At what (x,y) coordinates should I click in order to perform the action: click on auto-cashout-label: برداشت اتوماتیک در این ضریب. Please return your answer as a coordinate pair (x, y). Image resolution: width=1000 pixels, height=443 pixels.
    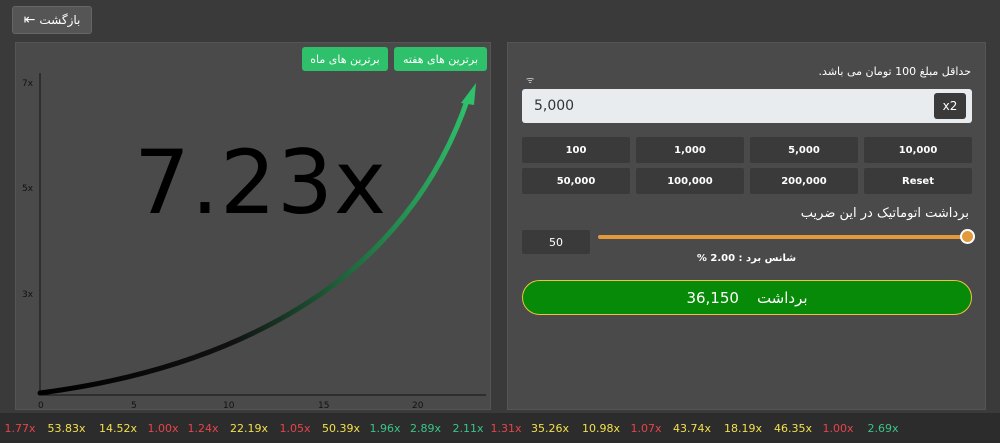
    Looking at the image, I should click on (884, 213).